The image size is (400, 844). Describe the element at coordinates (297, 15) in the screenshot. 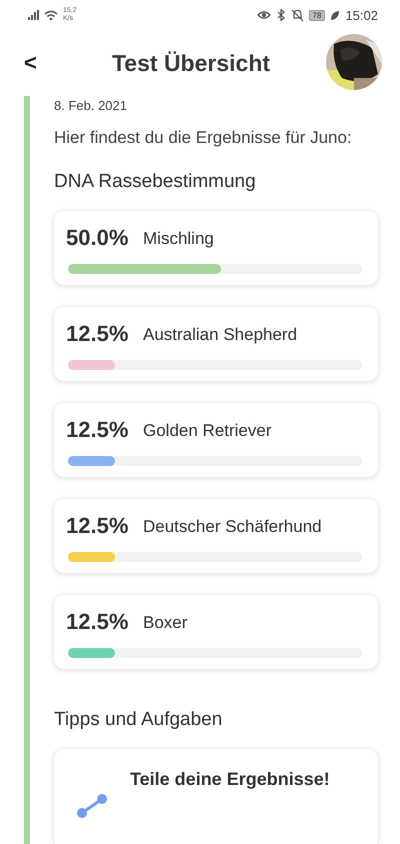

I see `bell-off-icon` at that location.